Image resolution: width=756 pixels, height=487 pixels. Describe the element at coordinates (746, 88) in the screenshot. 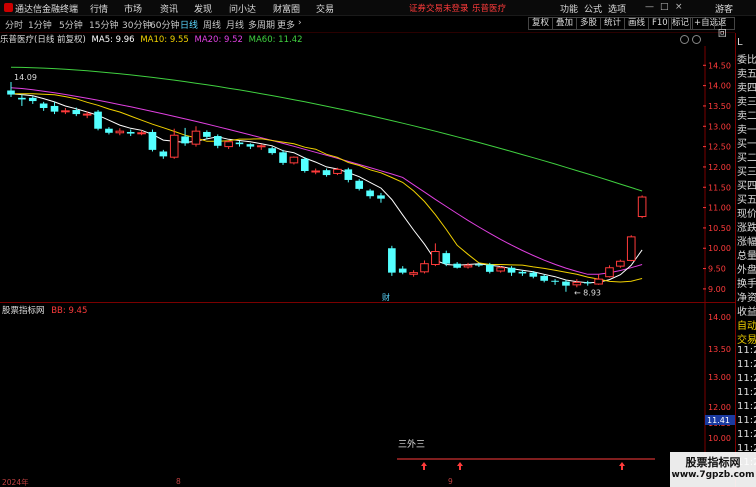

I see `side-item: 卖四` at that location.